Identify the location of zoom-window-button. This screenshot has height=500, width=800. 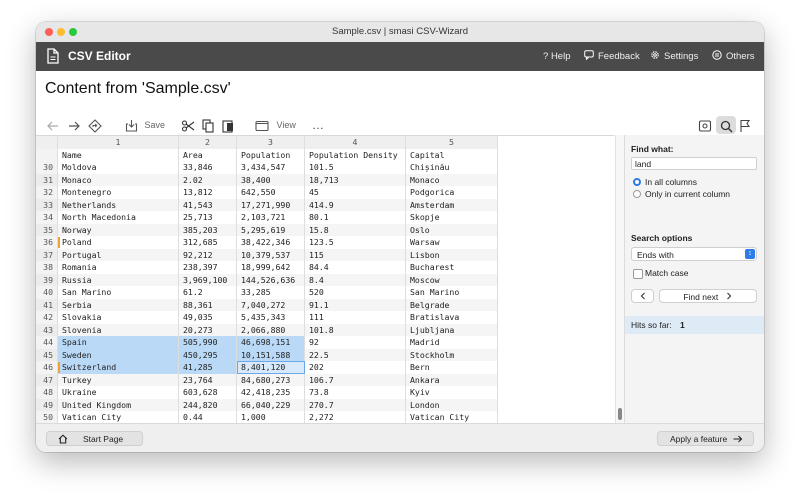
(73, 32).